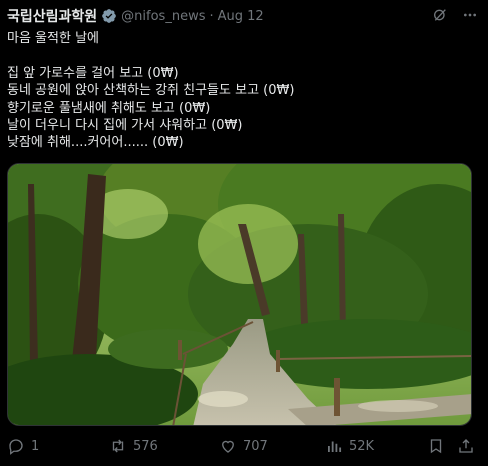  What do you see at coordinates (362, 446) in the screenshot?
I see `views-count: 52K` at bounding box center [362, 446].